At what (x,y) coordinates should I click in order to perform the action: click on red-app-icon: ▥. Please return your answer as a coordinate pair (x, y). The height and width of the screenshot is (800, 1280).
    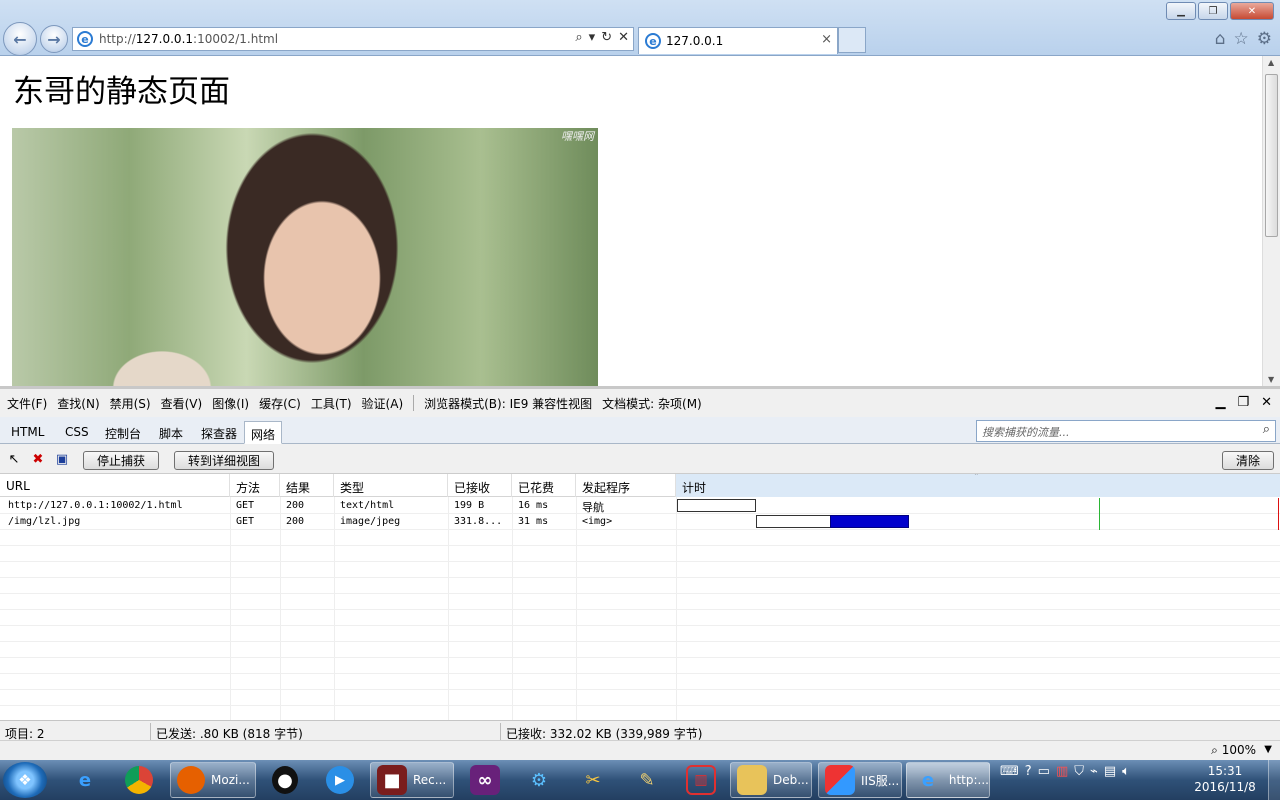
    Looking at the image, I should click on (701, 780).